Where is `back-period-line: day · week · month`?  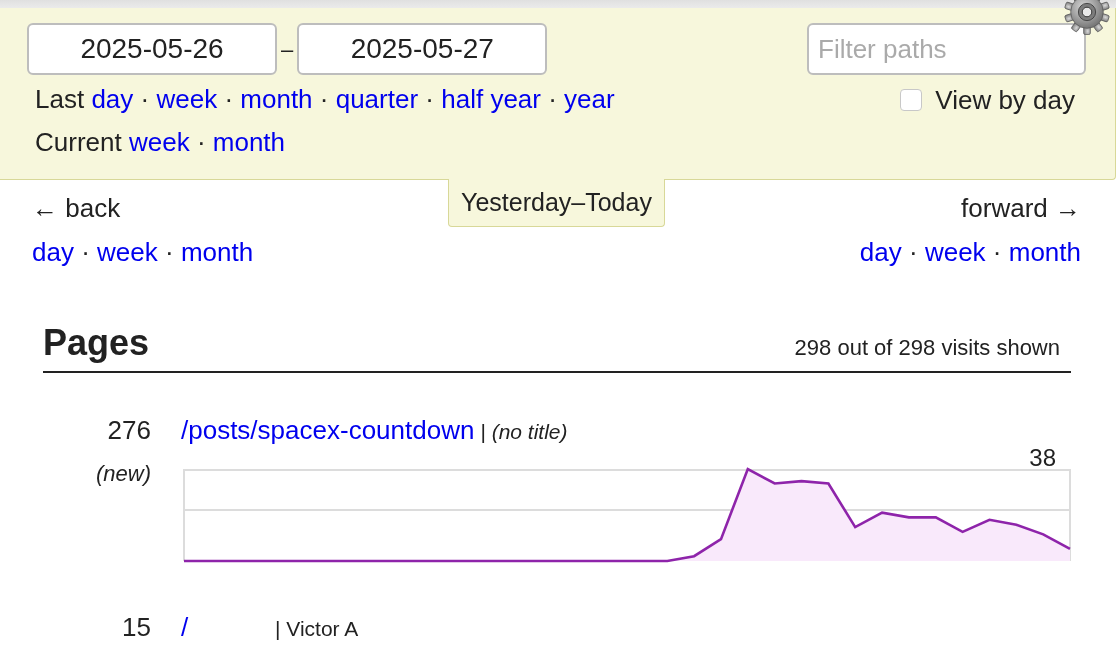
back-period-line: day · week · month is located at coordinates (143, 252).